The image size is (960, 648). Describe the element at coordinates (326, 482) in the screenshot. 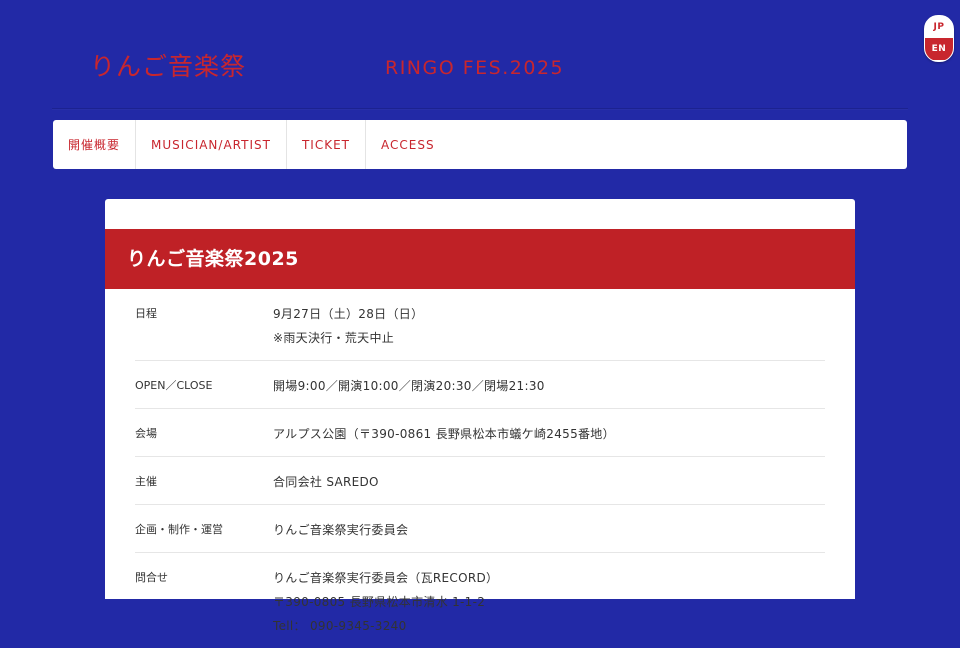

I see `value-line: 合同会社 SAREDO` at that location.